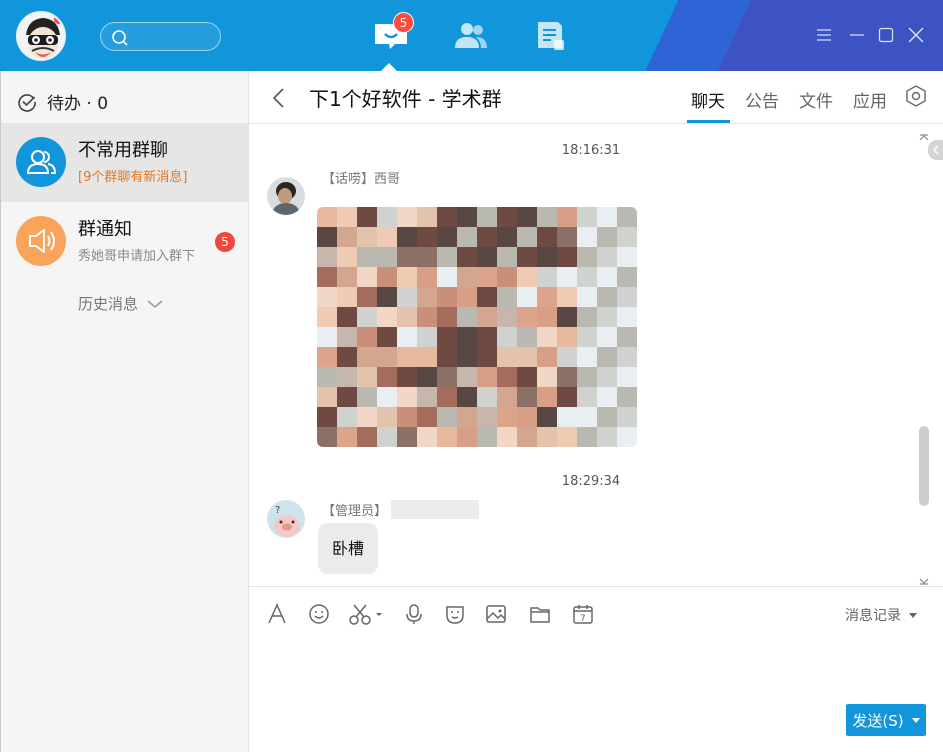 This screenshot has width=943, height=752. What do you see at coordinates (286, 519) in the screenshot?
I see `sender-avatar: ?` at bounding box center [286, 519].